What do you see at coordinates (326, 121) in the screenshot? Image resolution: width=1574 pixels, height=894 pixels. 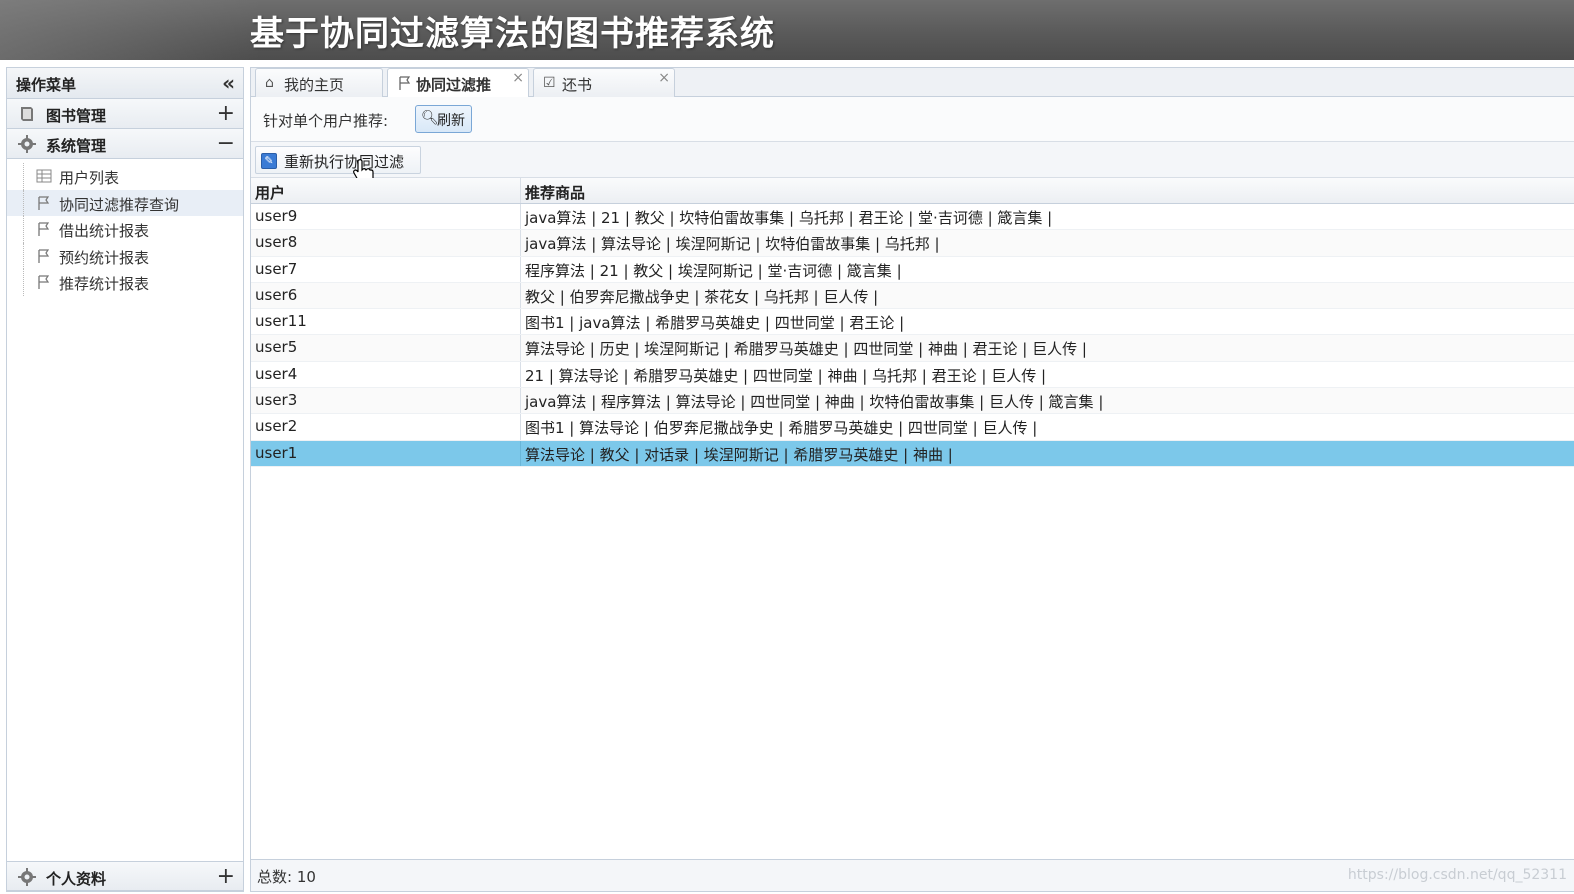 I see `filter-label: 针对单个用户推荐:` at bounding box center [326, 121].